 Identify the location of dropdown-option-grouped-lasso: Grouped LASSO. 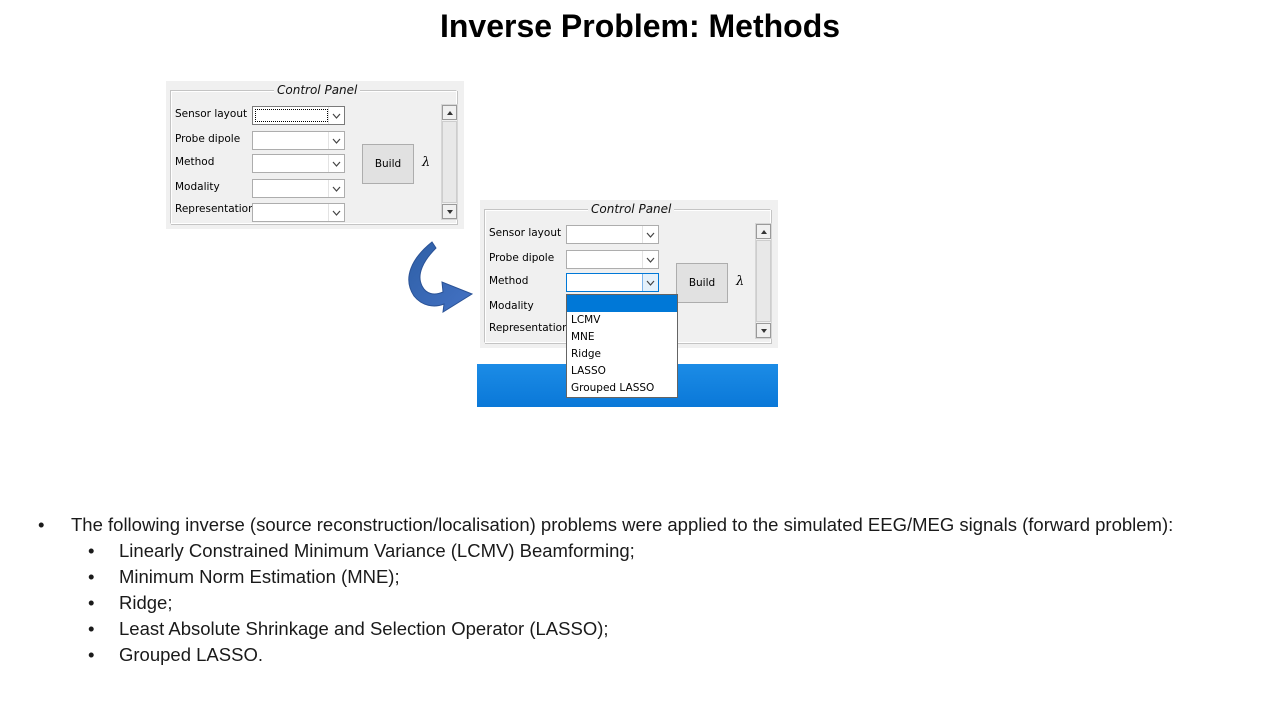
(622, 388).